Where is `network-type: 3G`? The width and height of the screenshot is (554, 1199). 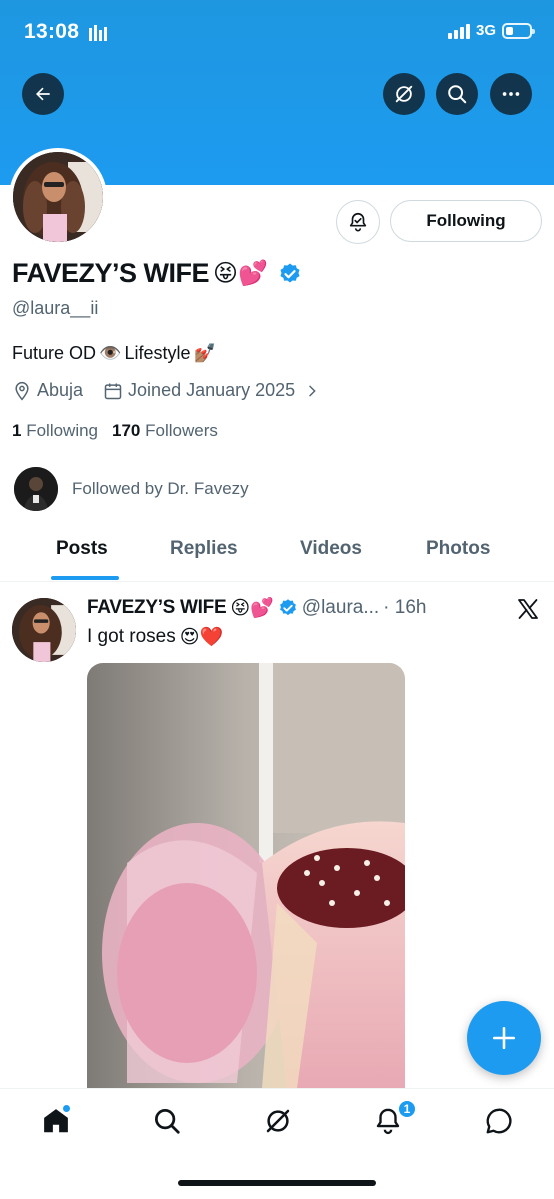
network-type: 3G is located at coordinates (485, 30).